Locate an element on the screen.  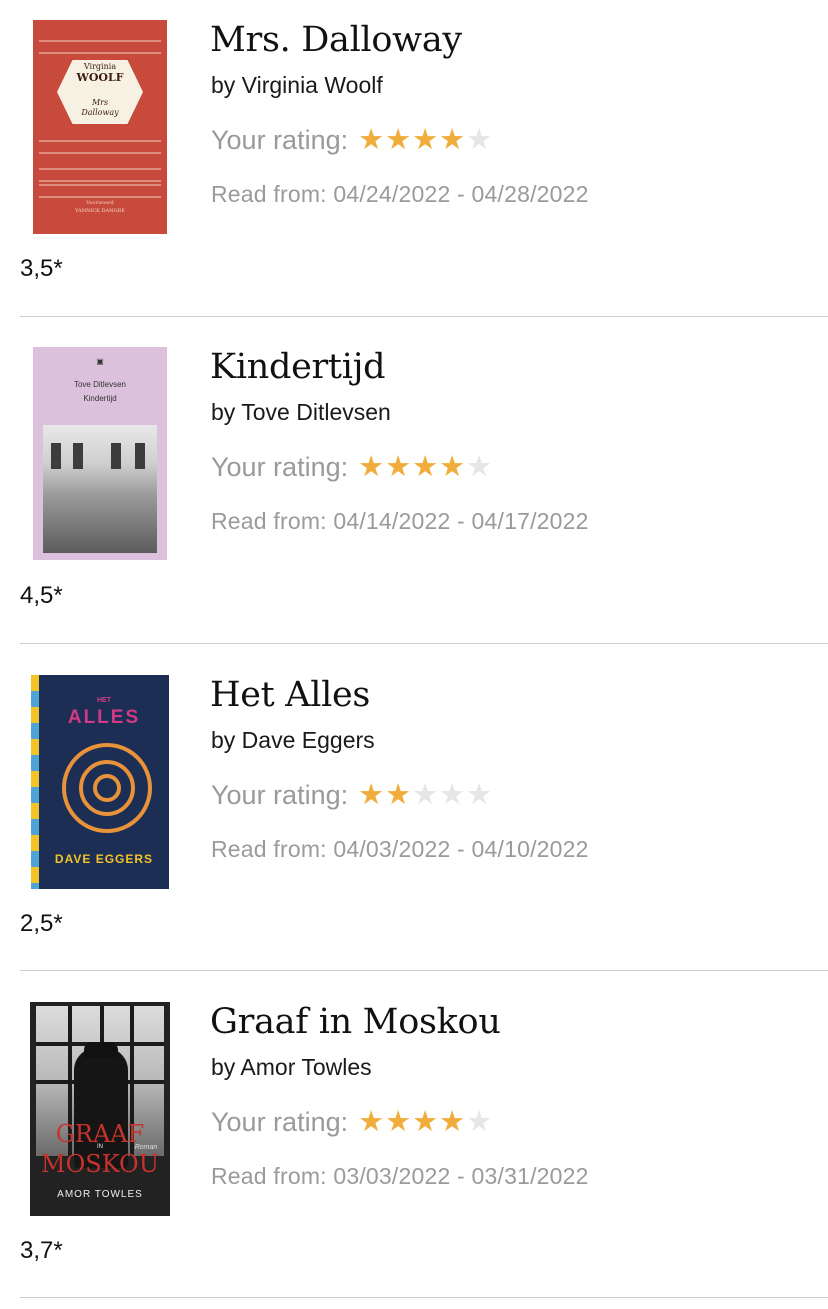
cover-text: Roman is located at coordinates (146, 1147).